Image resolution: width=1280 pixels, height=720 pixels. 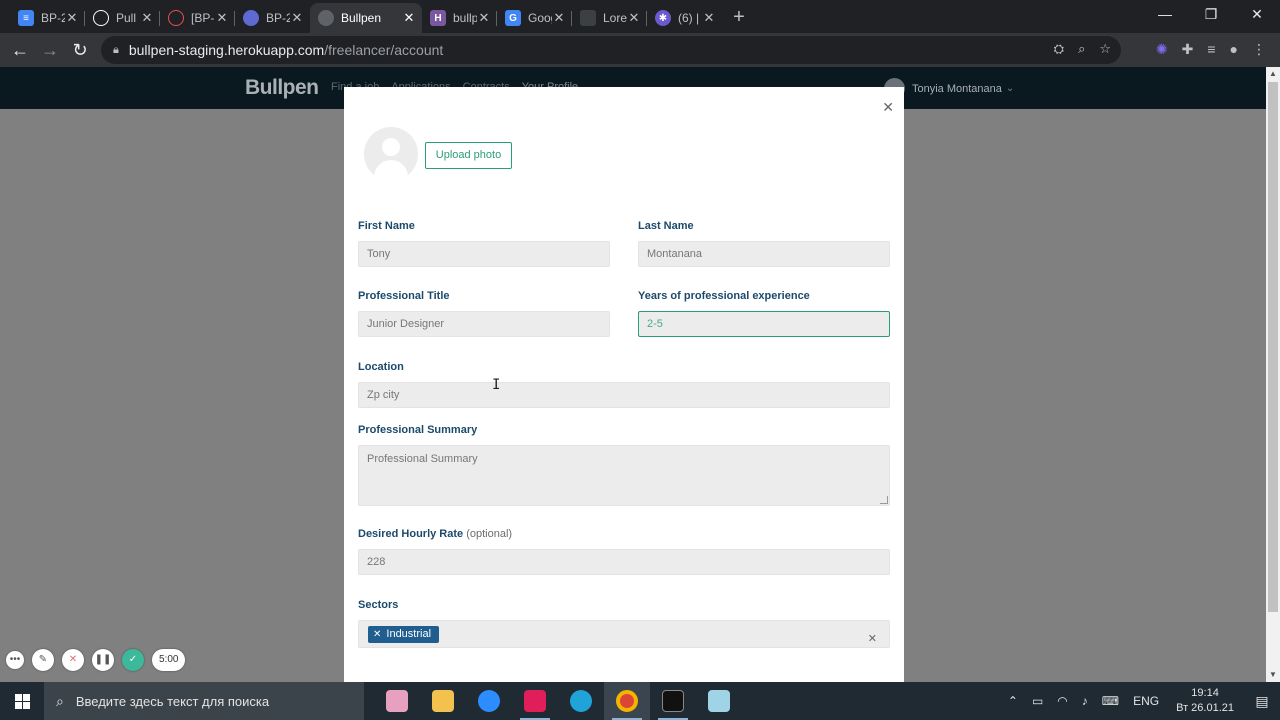 I want to click on draw-icon: ✎, so click(x=43, y=660).